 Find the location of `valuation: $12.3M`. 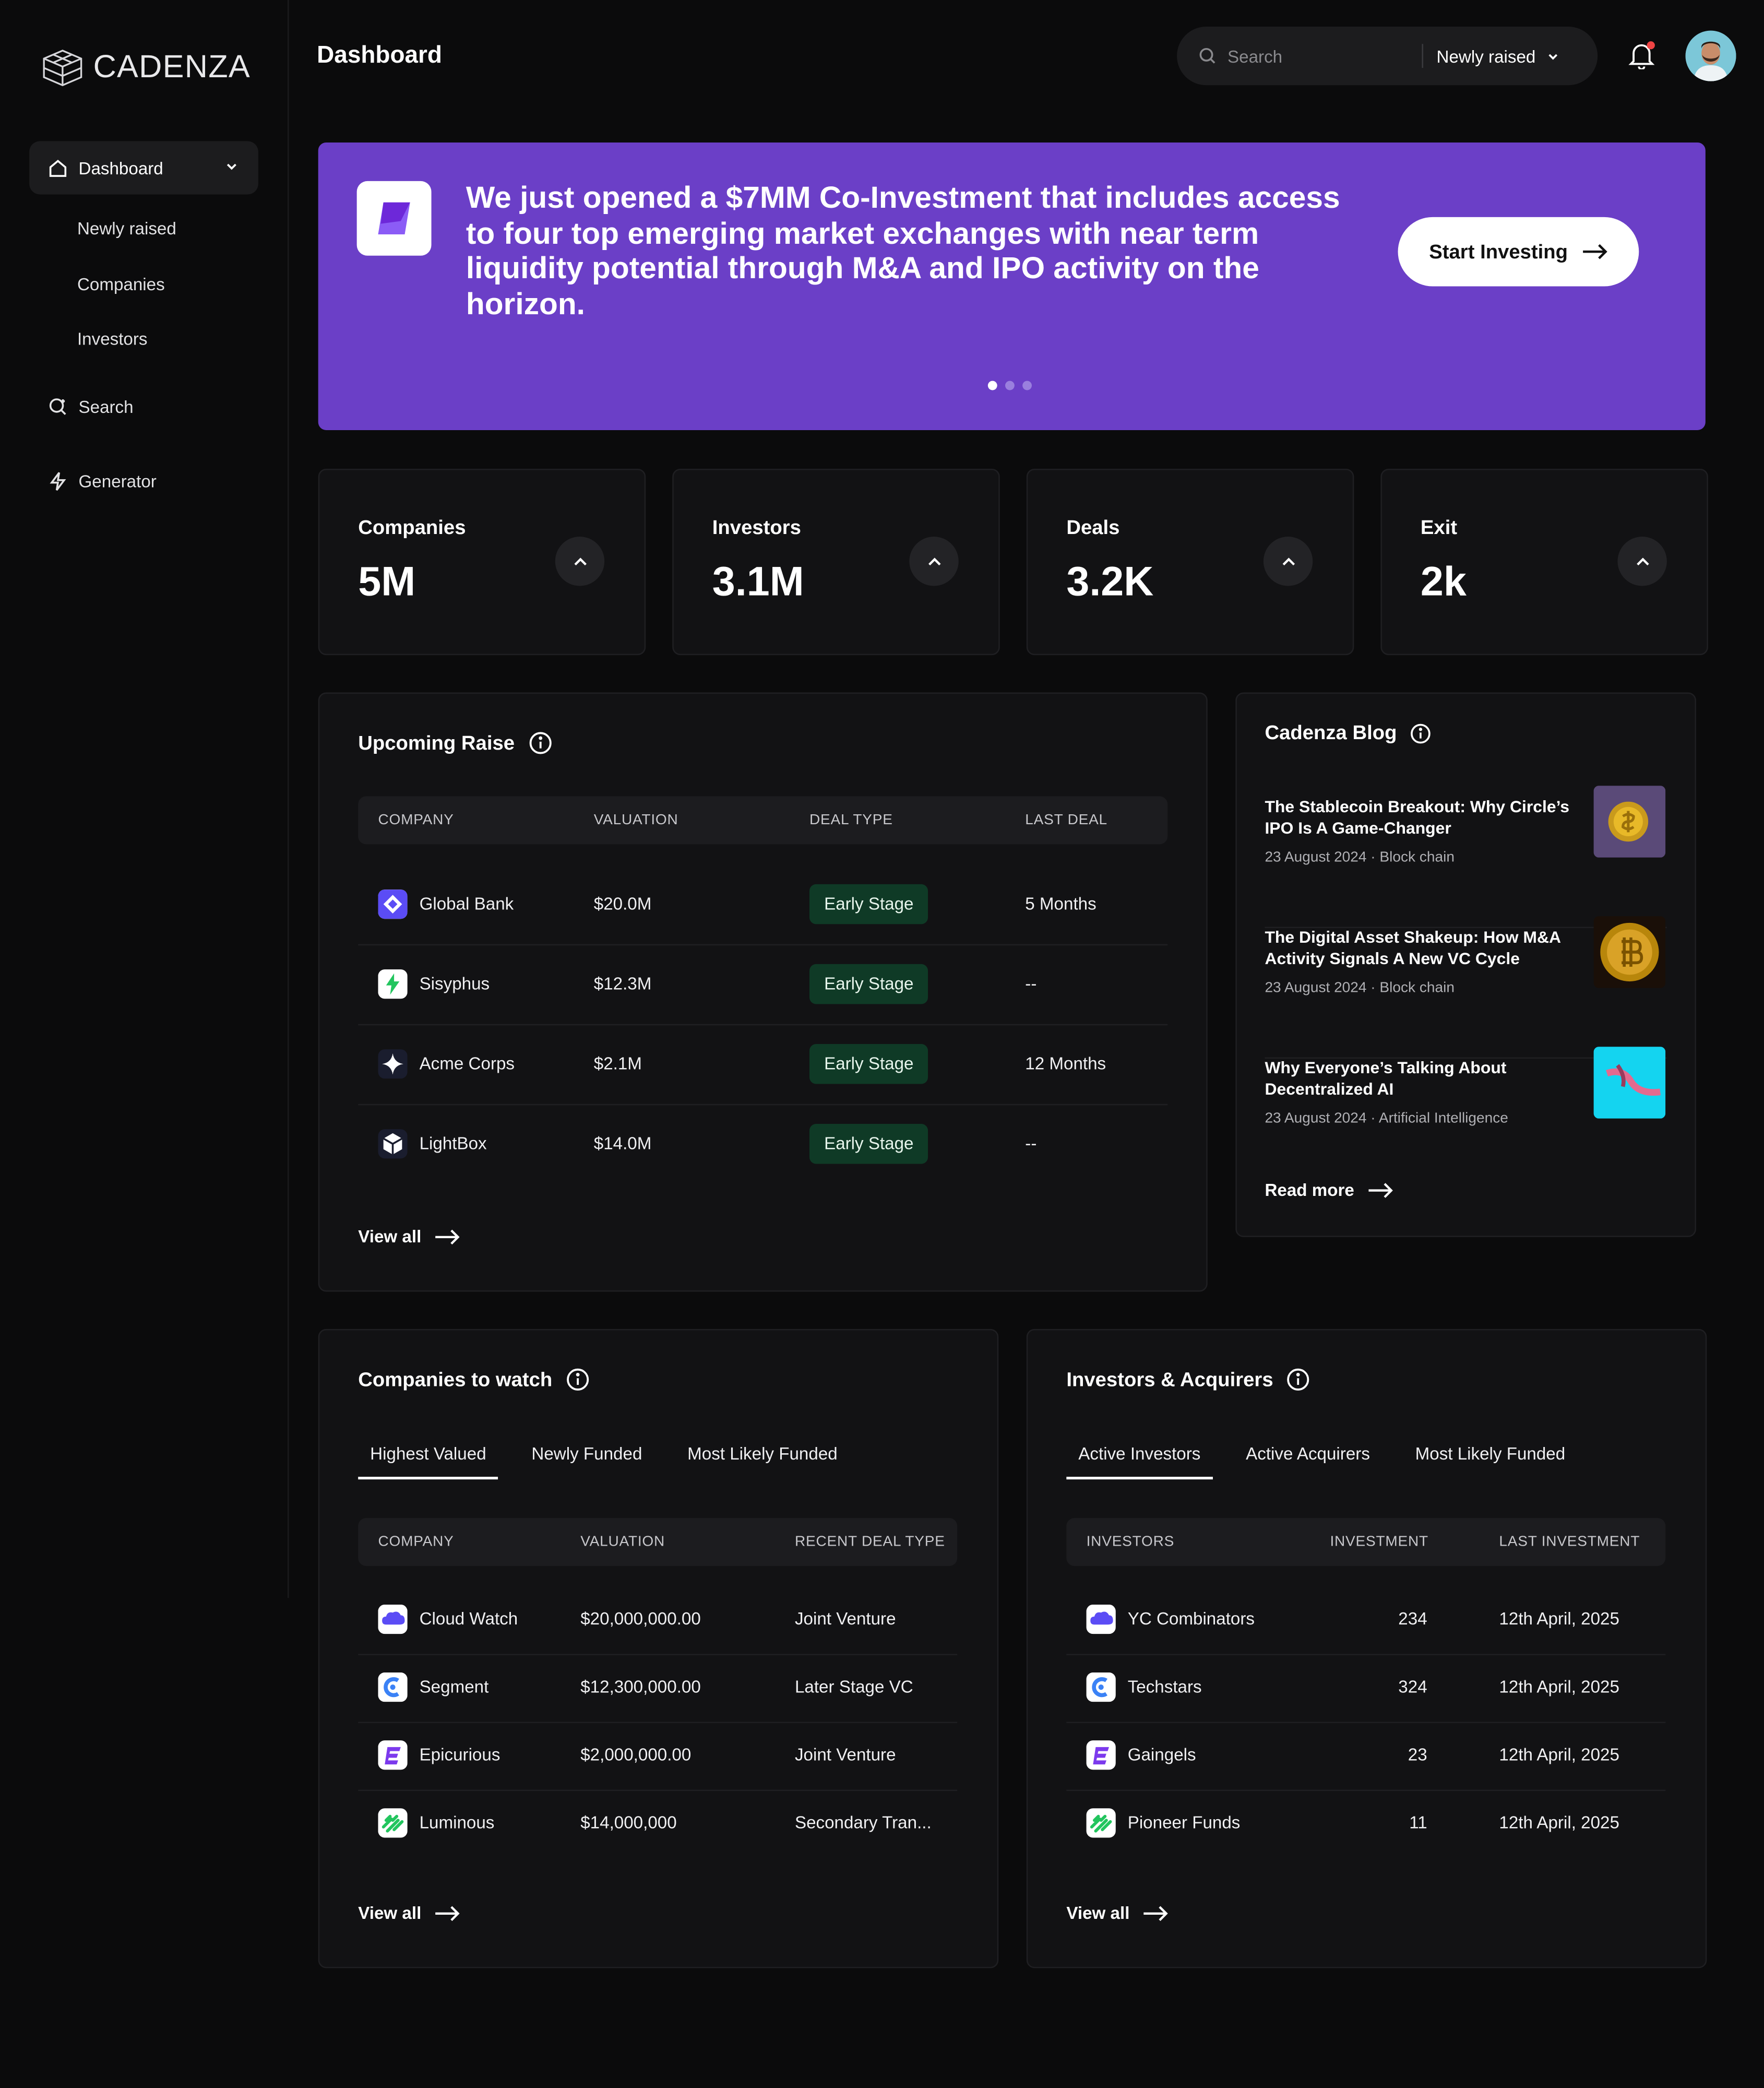

valuation: $12.3M is located at coordinates (622, 984).